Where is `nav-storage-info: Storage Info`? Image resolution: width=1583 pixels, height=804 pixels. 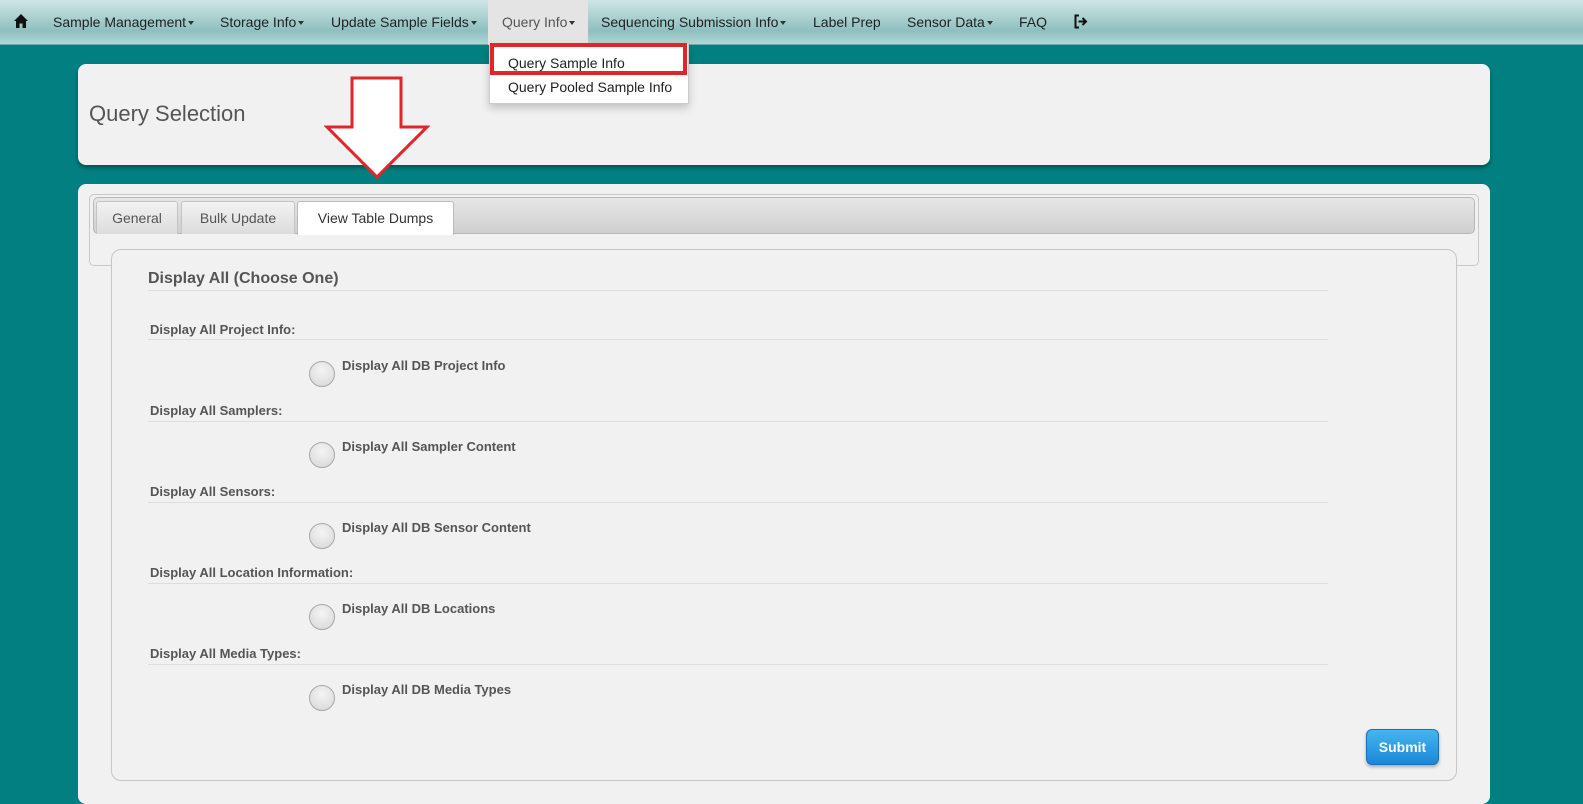
nav-storage-info: Storage Info is located at coordinates (262, 22).